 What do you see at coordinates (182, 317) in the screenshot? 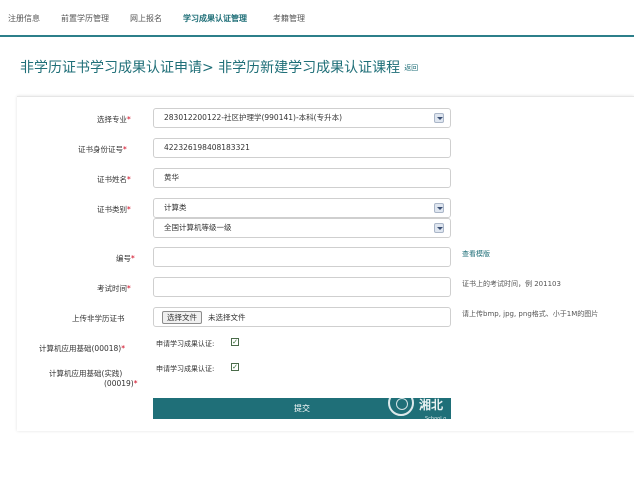
I see `choose-file-button: 选择文件` at bounding box center [182, 317].